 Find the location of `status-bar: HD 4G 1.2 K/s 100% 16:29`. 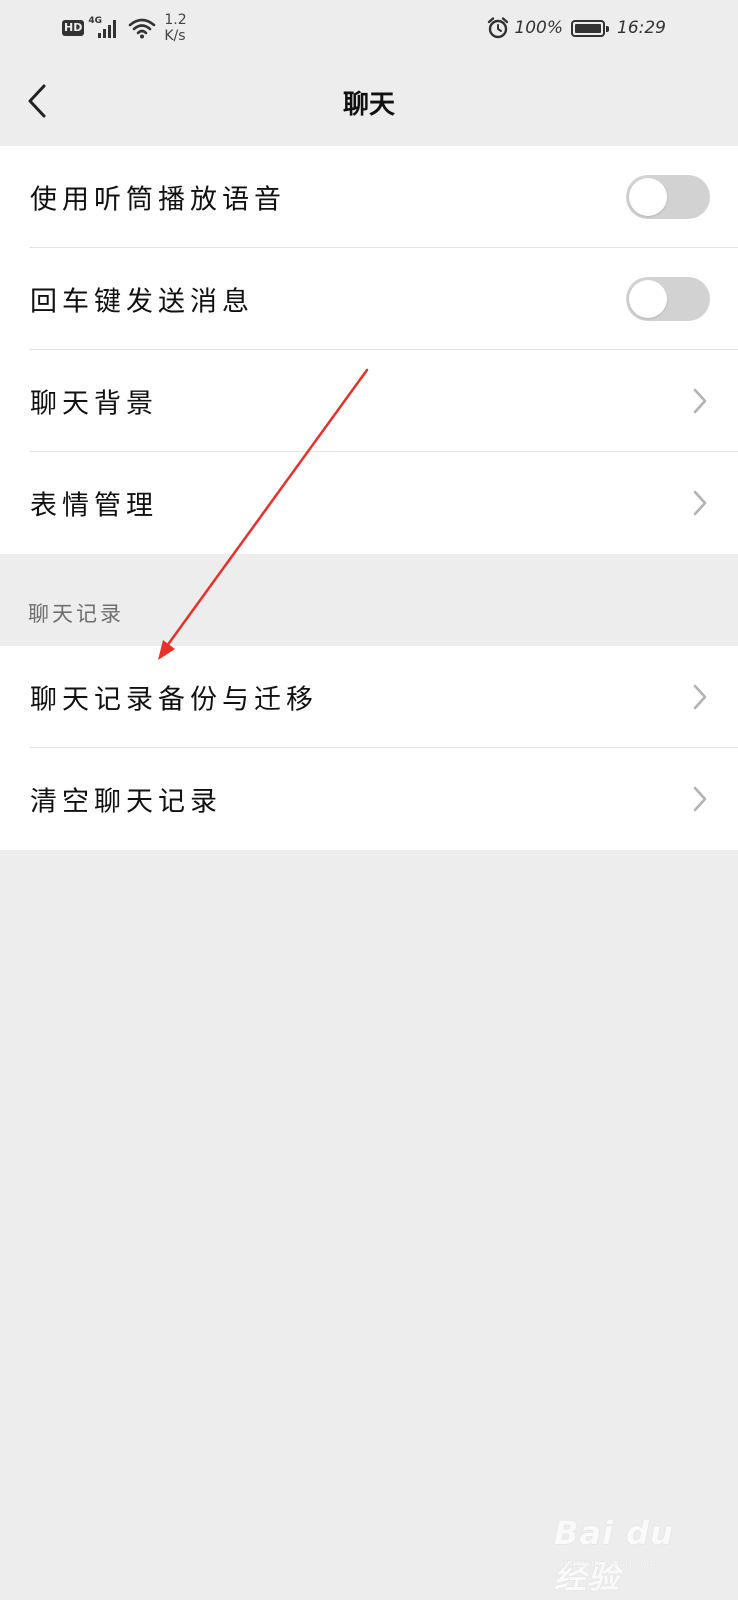

status-bar: HD 4G 1.2 K/s 100% 16:29 is located at coordinates (369, 29).